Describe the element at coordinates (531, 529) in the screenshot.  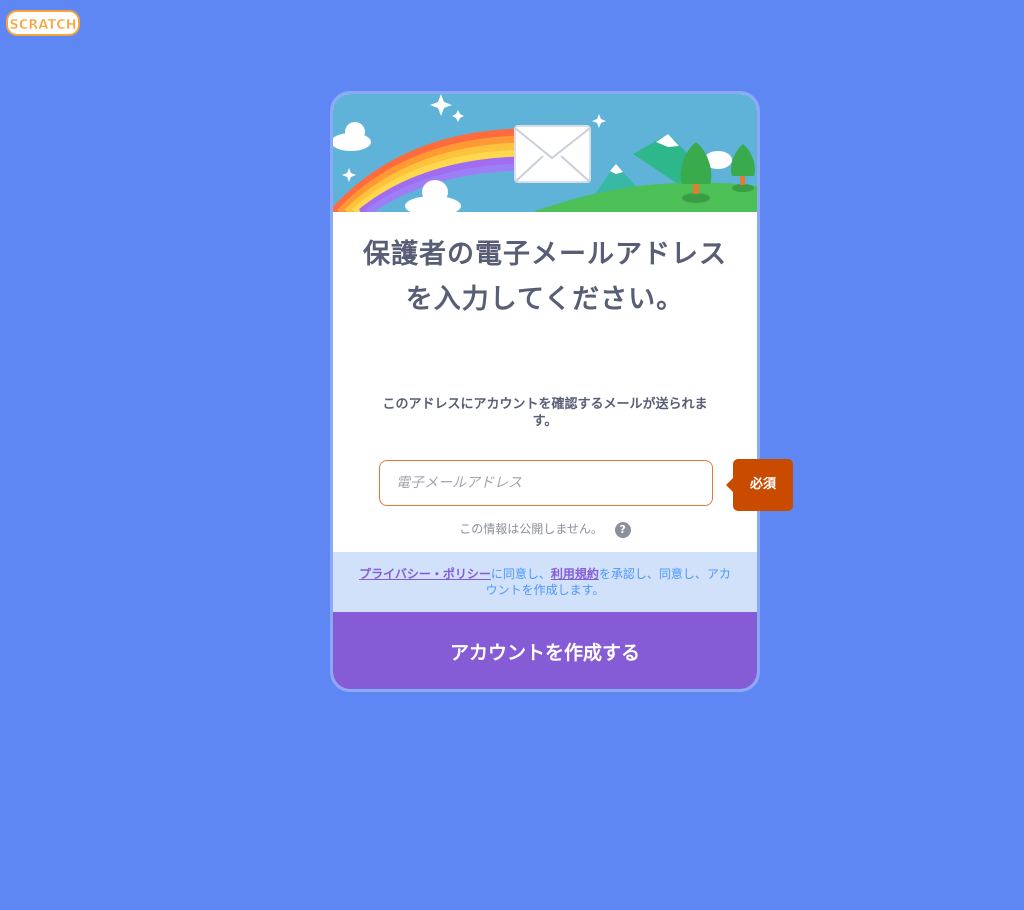
I see `privacy-note-text: この情報は公開しません。` at that location.